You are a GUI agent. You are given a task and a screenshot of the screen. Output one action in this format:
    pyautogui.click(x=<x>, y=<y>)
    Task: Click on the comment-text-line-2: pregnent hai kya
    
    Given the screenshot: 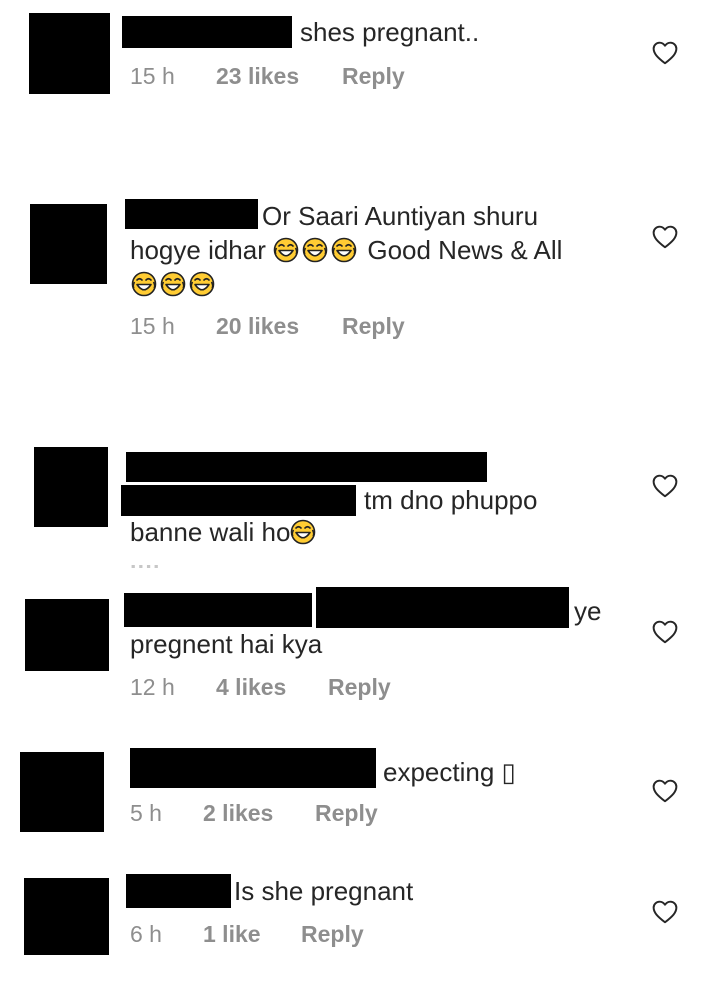 What is the action you would take?
    pyautogui.click(x=226, y=644)
    